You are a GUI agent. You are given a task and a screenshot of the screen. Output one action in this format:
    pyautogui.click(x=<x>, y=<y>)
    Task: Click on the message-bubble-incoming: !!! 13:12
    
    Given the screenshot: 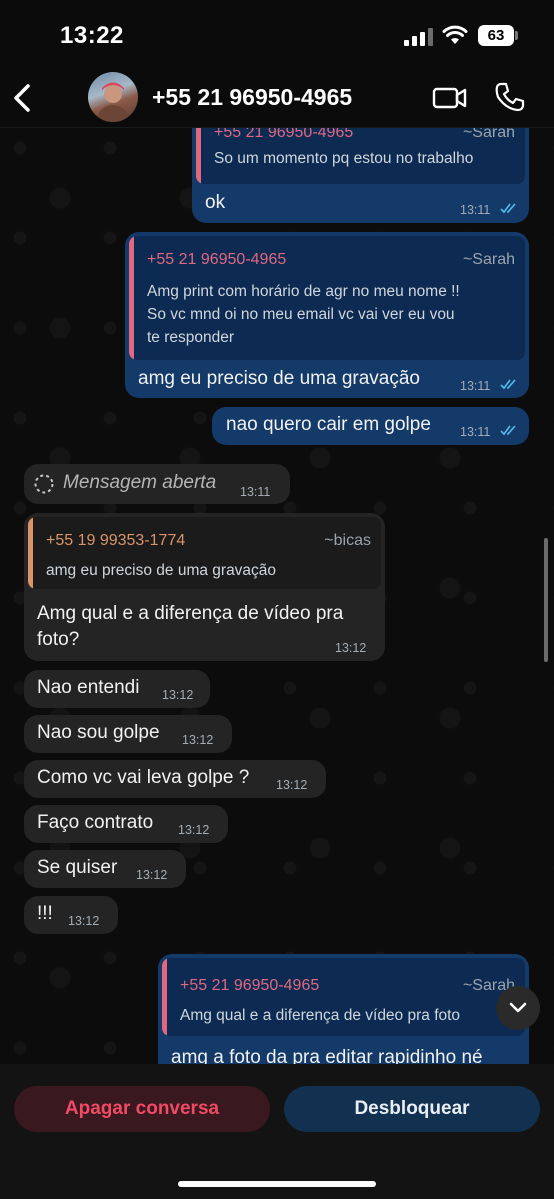 What is the action you would take?
    pyautogui.click(x=71, y=915)
    